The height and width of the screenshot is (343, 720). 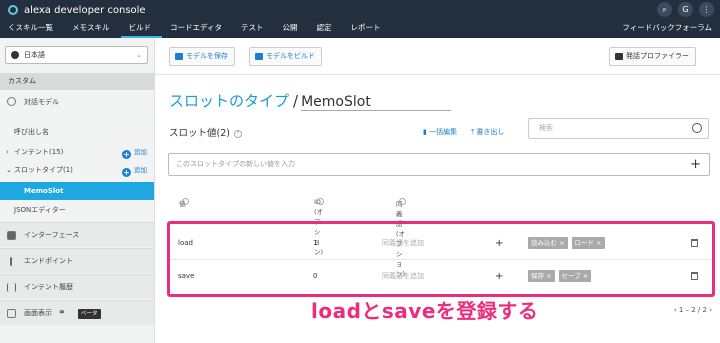 What do you see at coordinates (32, 28) in the screenshot?
I see `nav-skill-list: くスキル一覧` at bounding box center [32, 28].